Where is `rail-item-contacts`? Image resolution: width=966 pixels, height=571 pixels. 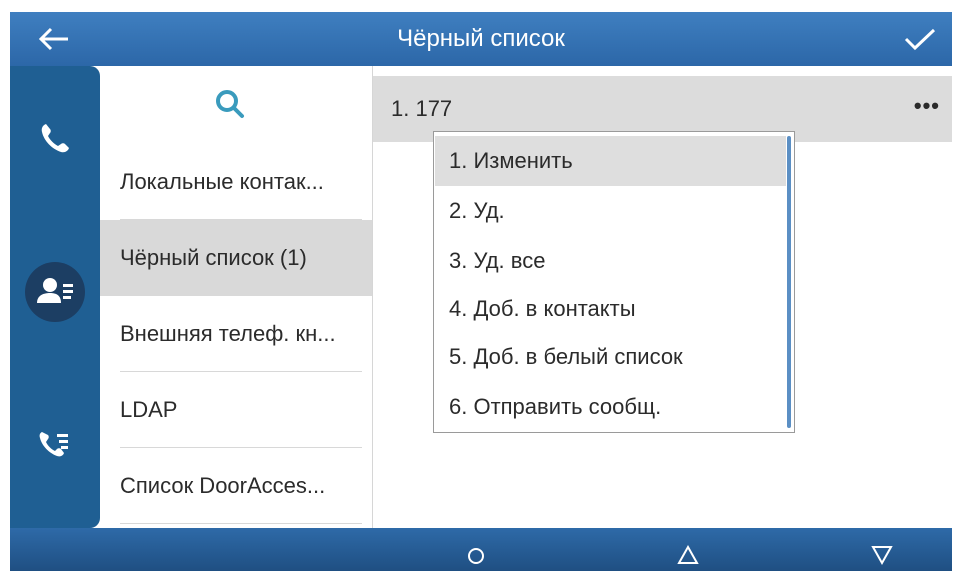
rail-item-contacts is located at coordinates (55, 292).